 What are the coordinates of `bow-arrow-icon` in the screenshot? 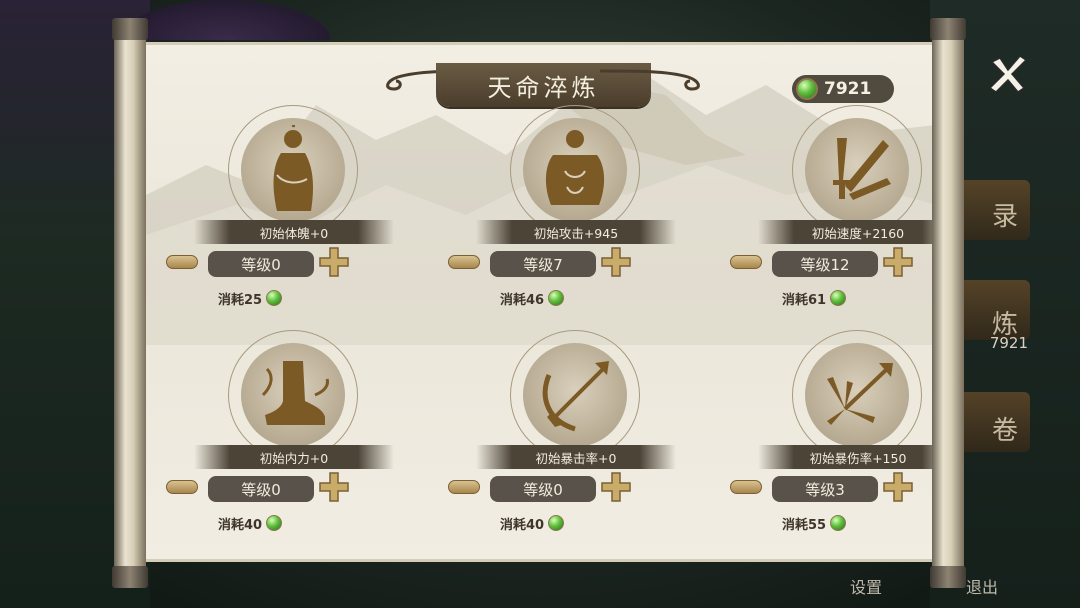 It's located at (575, 396).